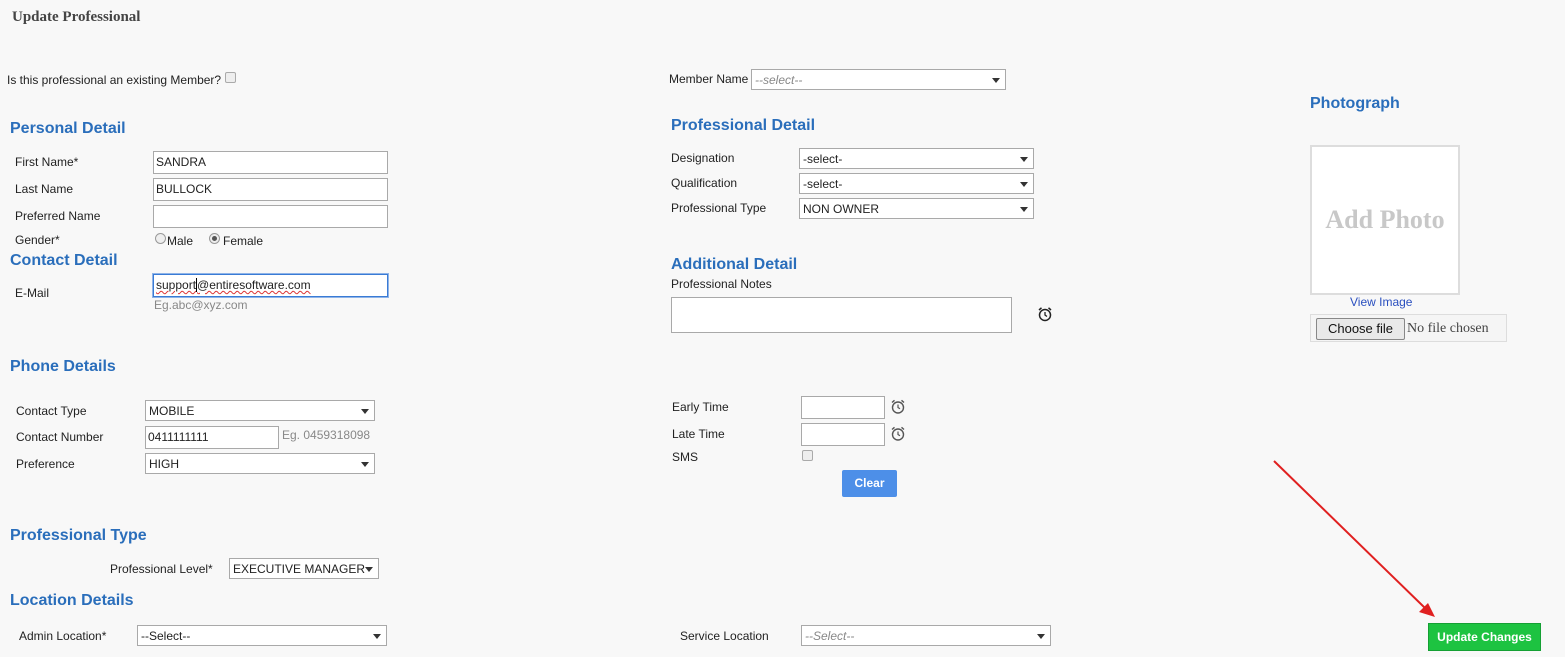  I want to click on contact-number-hint: Eg. 0459318098, so click(326, 435).